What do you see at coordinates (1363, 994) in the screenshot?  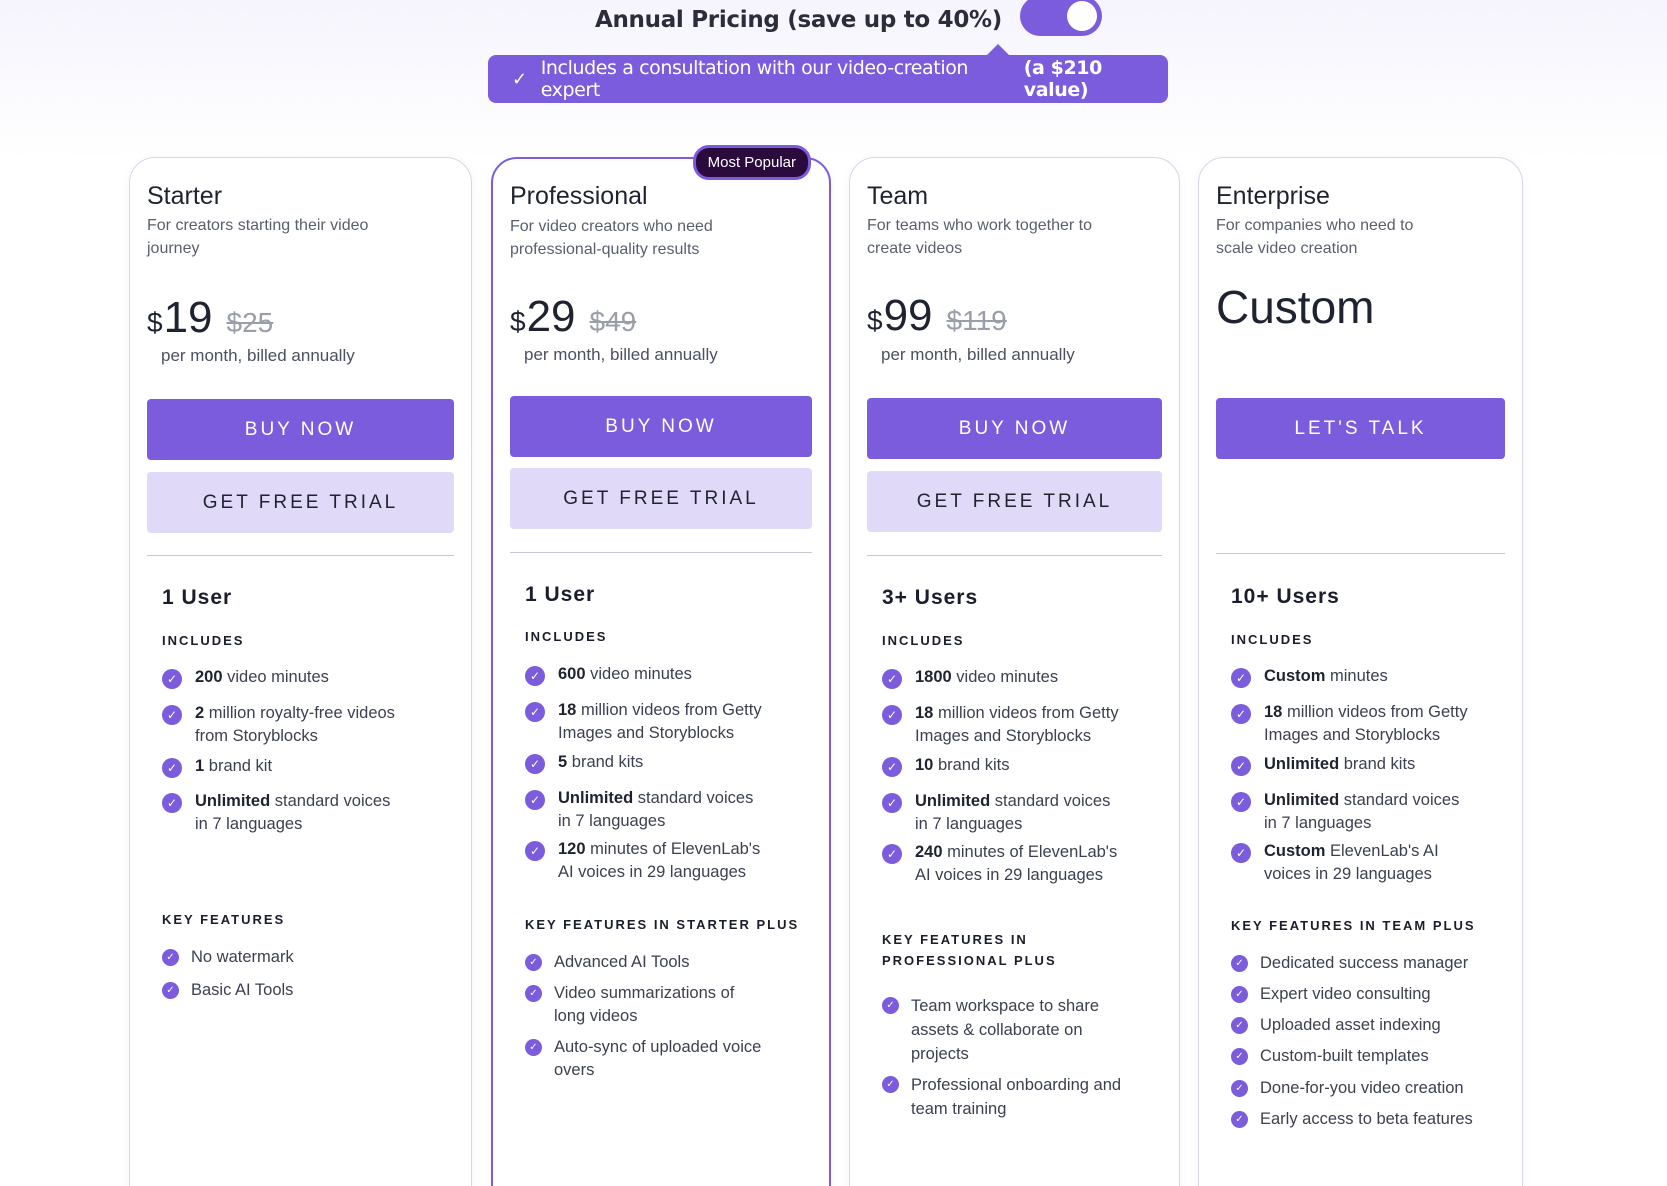 I see `list-item: ✓ Expert video consulting` at bounding box center [1363, 994].